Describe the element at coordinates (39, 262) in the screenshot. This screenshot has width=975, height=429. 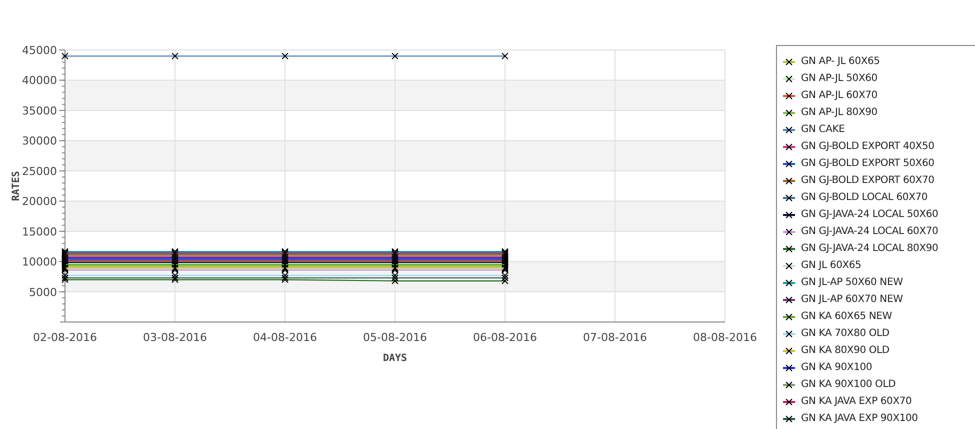
I see `y-tick-label: 10000` at that location.